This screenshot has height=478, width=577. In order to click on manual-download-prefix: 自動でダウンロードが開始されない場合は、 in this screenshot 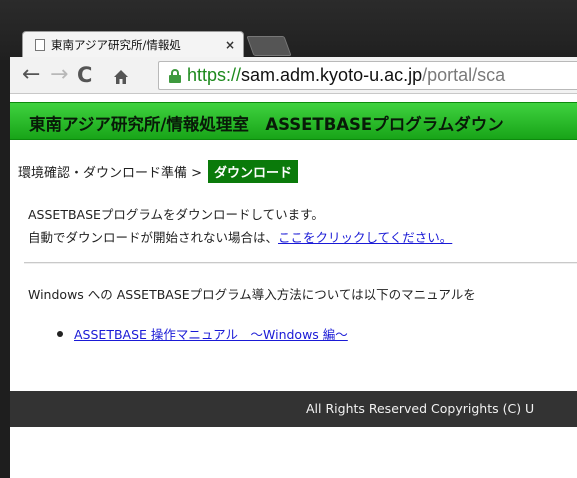, I will do `click(153, 237)`.